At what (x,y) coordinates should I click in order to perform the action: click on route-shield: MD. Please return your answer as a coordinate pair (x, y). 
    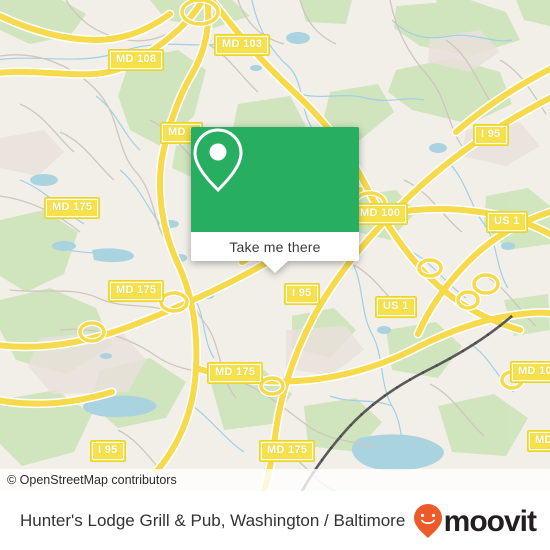
    Looking at the image, I should click on (538, 441).